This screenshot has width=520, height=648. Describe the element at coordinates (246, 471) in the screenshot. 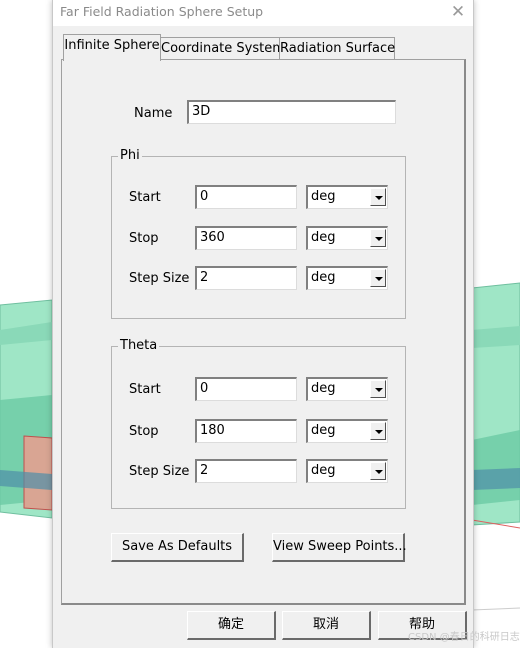

I see `theta-step-input: 2` at that location.